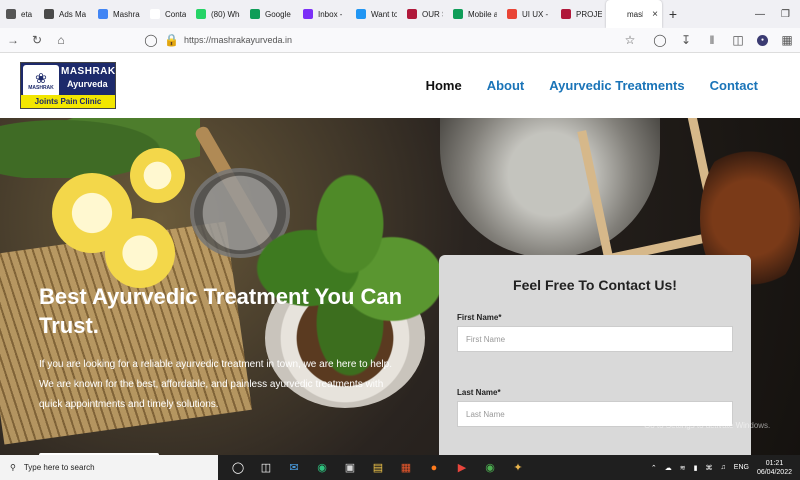 This screenshot has height=480, width=800. I want to click on browser-tab: Inbox -, so click(323, 14).